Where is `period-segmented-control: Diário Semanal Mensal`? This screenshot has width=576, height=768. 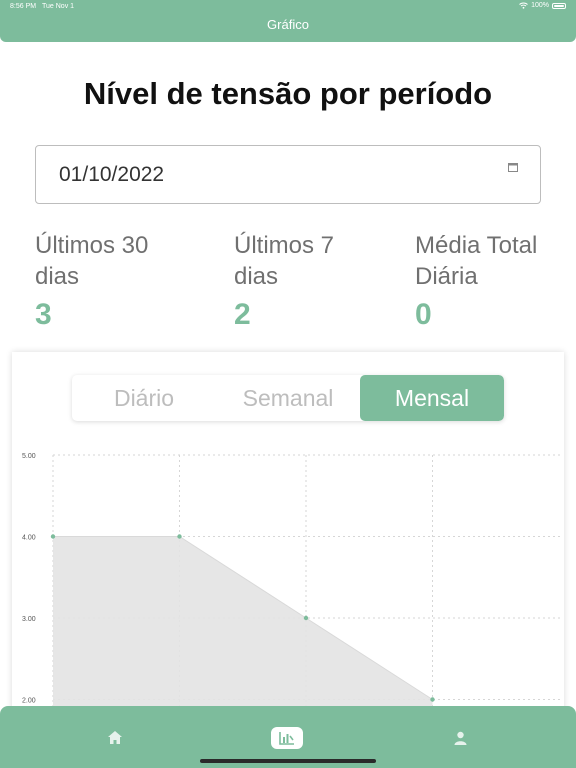 period-segmented-control: Diário Semanal Mensal is located at coordinates (288, 398).